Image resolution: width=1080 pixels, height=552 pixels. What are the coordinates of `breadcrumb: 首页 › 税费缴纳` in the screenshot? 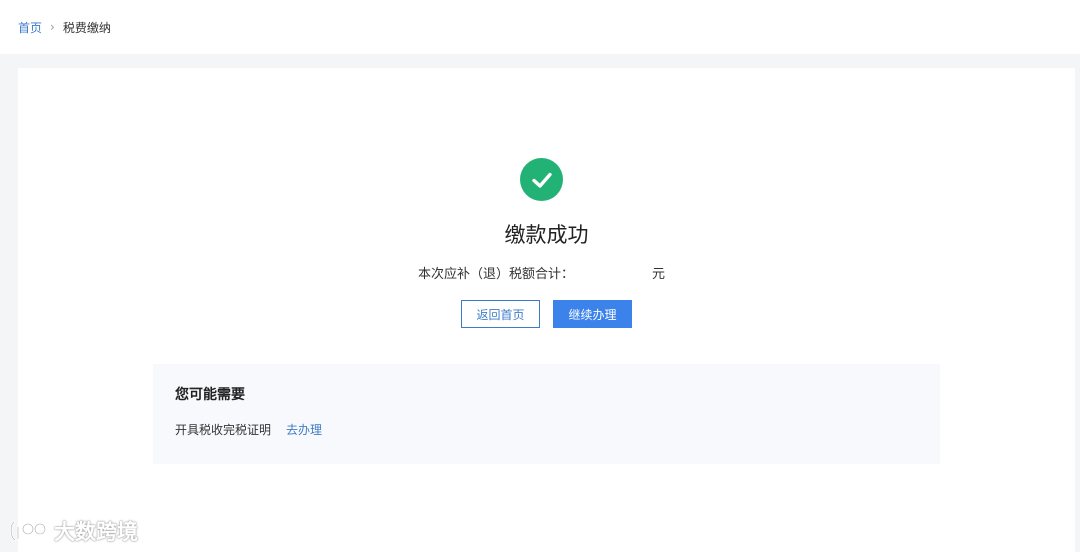 It's located at (540, 27).